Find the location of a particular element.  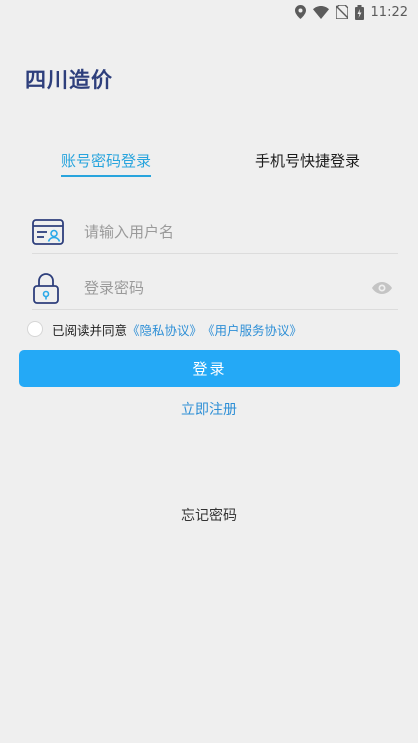

agreement-prefix: 已阅读并同意 is located at coordinates (90, 330).